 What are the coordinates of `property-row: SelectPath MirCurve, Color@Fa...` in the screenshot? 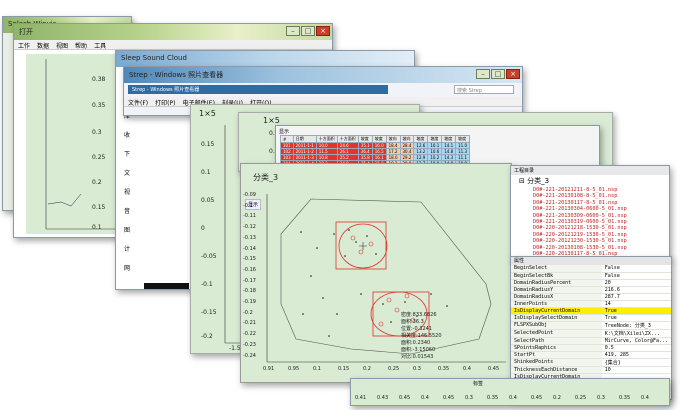 It's located at (591, 341).